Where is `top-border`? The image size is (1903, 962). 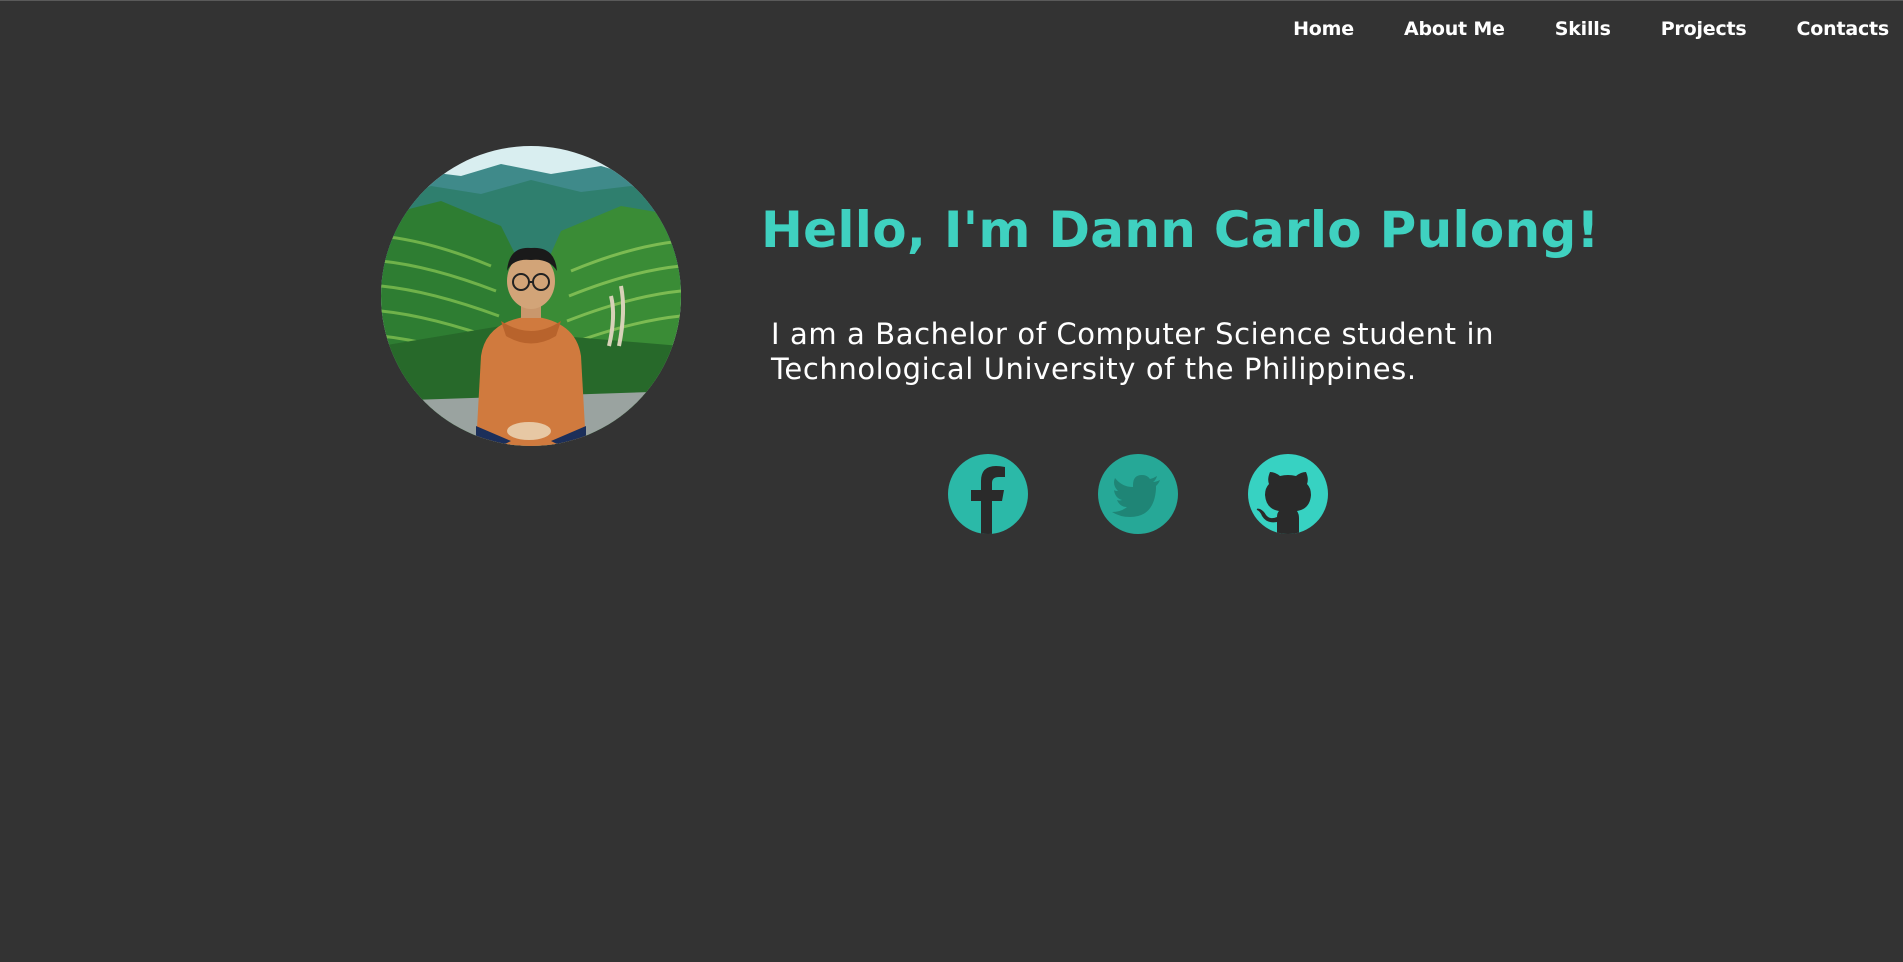
top-border is located at coordinates (951, 0).